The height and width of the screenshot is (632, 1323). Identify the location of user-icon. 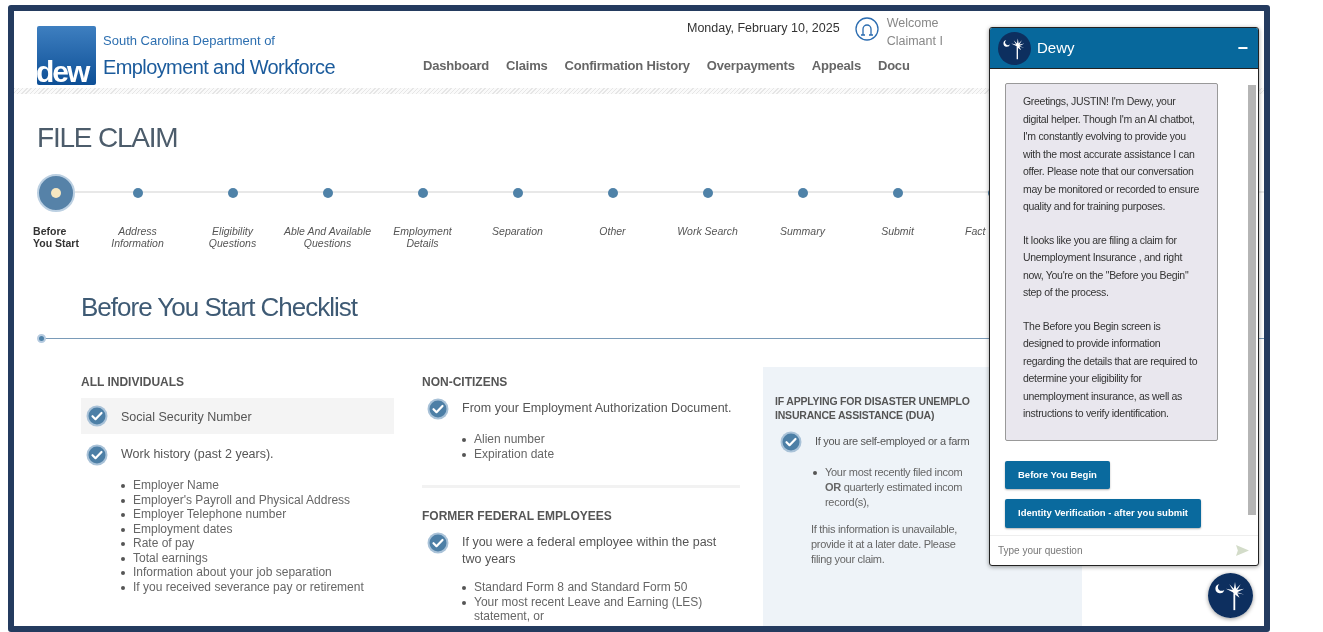
(866, 29).